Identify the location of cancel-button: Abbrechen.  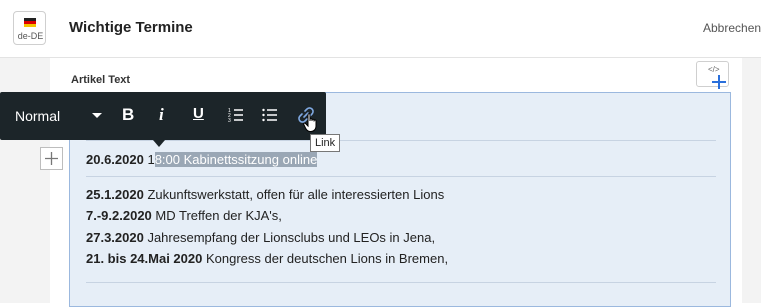
(732, 28).